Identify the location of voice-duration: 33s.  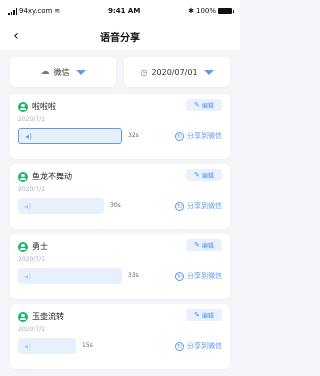
(133, 275).